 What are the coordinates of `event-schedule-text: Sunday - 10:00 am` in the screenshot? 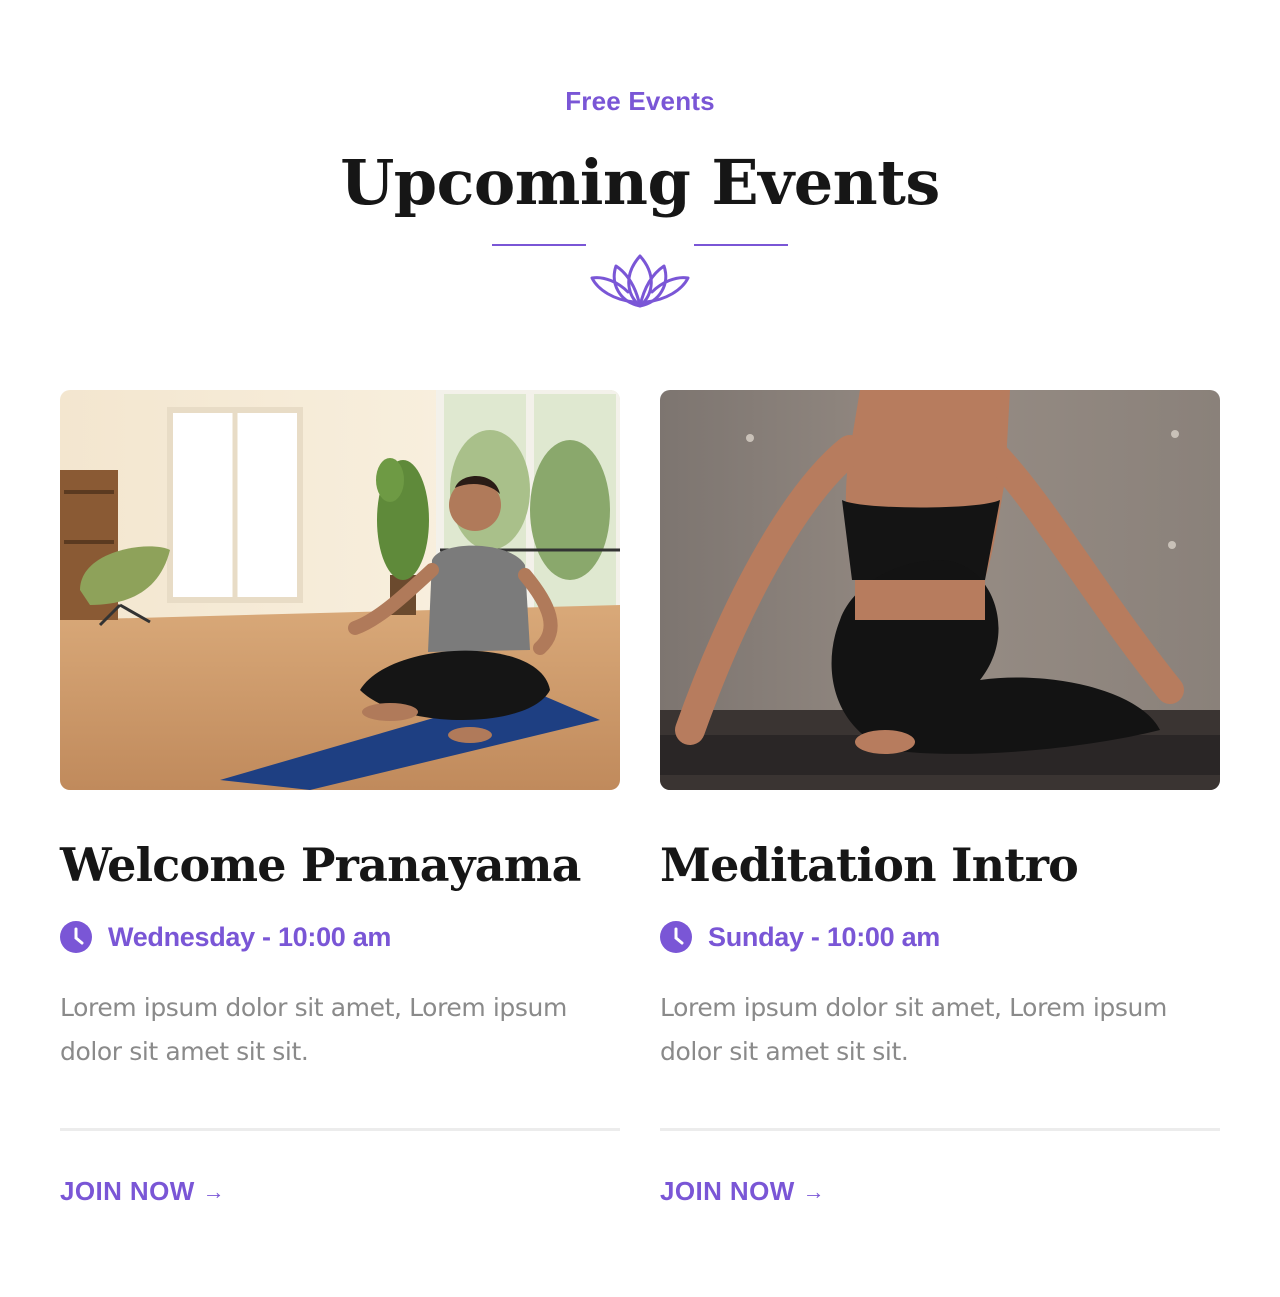 It's located at (824, 936).